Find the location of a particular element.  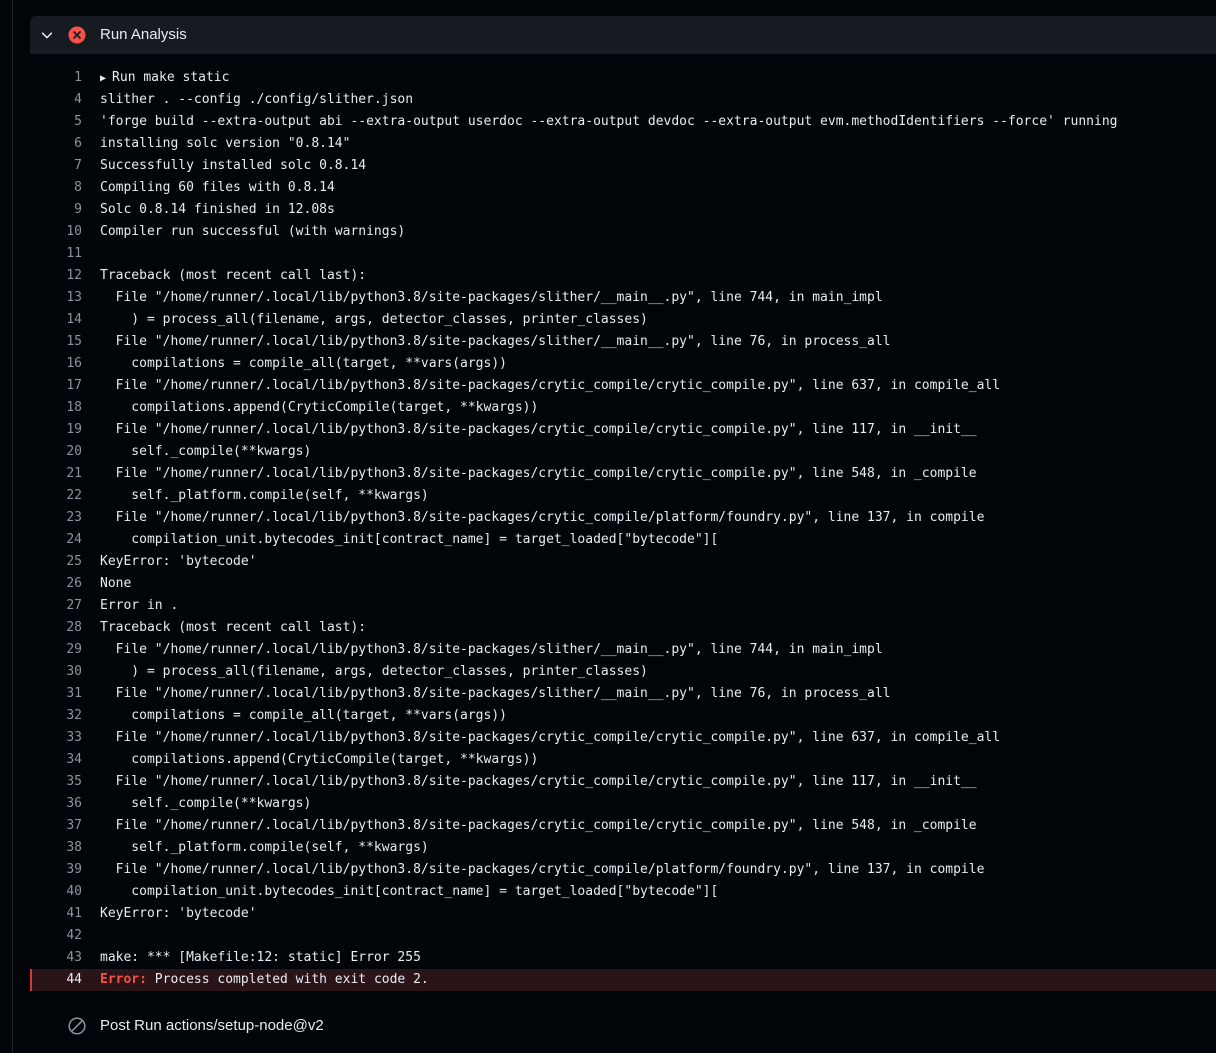

line-number: 36 is located at coordinates (56, 804).